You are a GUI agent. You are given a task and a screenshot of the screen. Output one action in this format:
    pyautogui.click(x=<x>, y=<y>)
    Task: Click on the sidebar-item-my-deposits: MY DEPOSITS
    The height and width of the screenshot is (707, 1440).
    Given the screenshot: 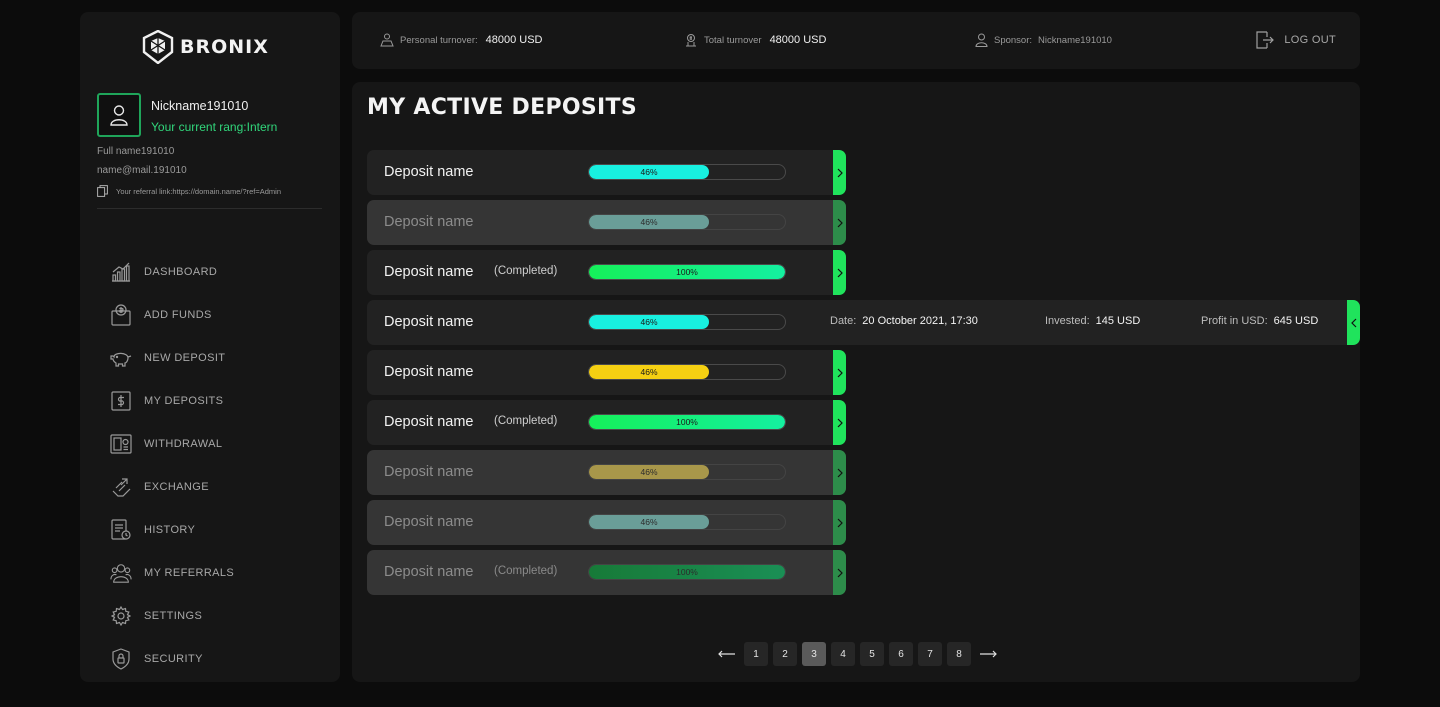 What is the action you would take?
    pyautogui.click(x=172, y=400)
    